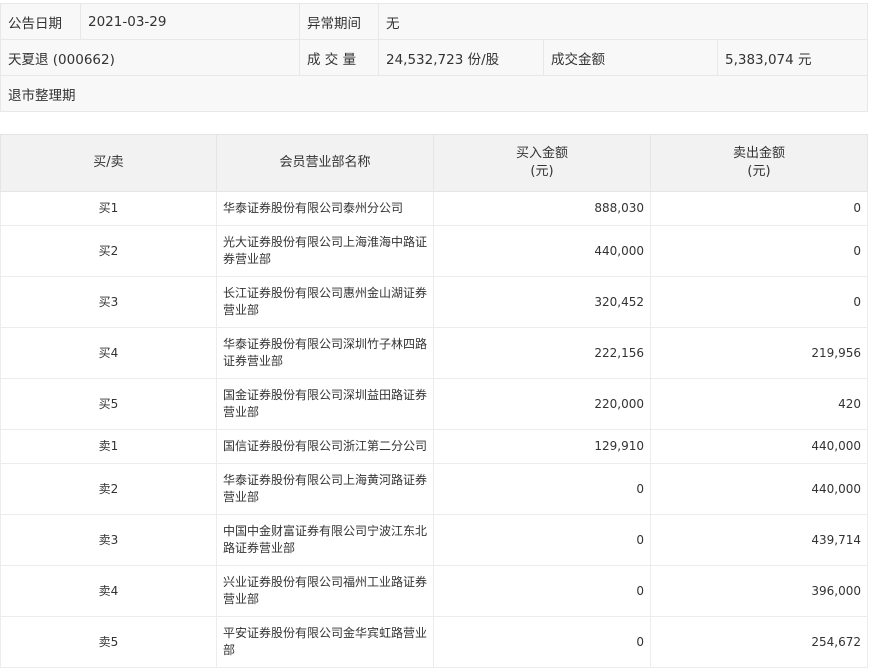 Image resolution: width=870 pixels, height=672 pixels. I want to click on row-buy-amount: 320,452, so click(542, 302).